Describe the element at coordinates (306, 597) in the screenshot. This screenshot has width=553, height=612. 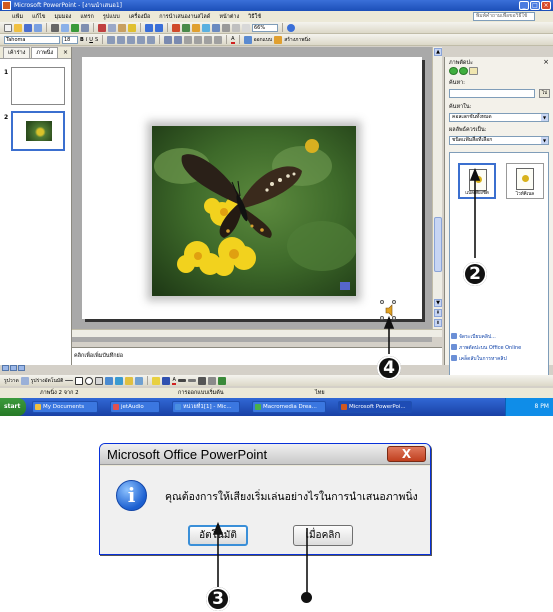
I see `annotation-dot` at that location.